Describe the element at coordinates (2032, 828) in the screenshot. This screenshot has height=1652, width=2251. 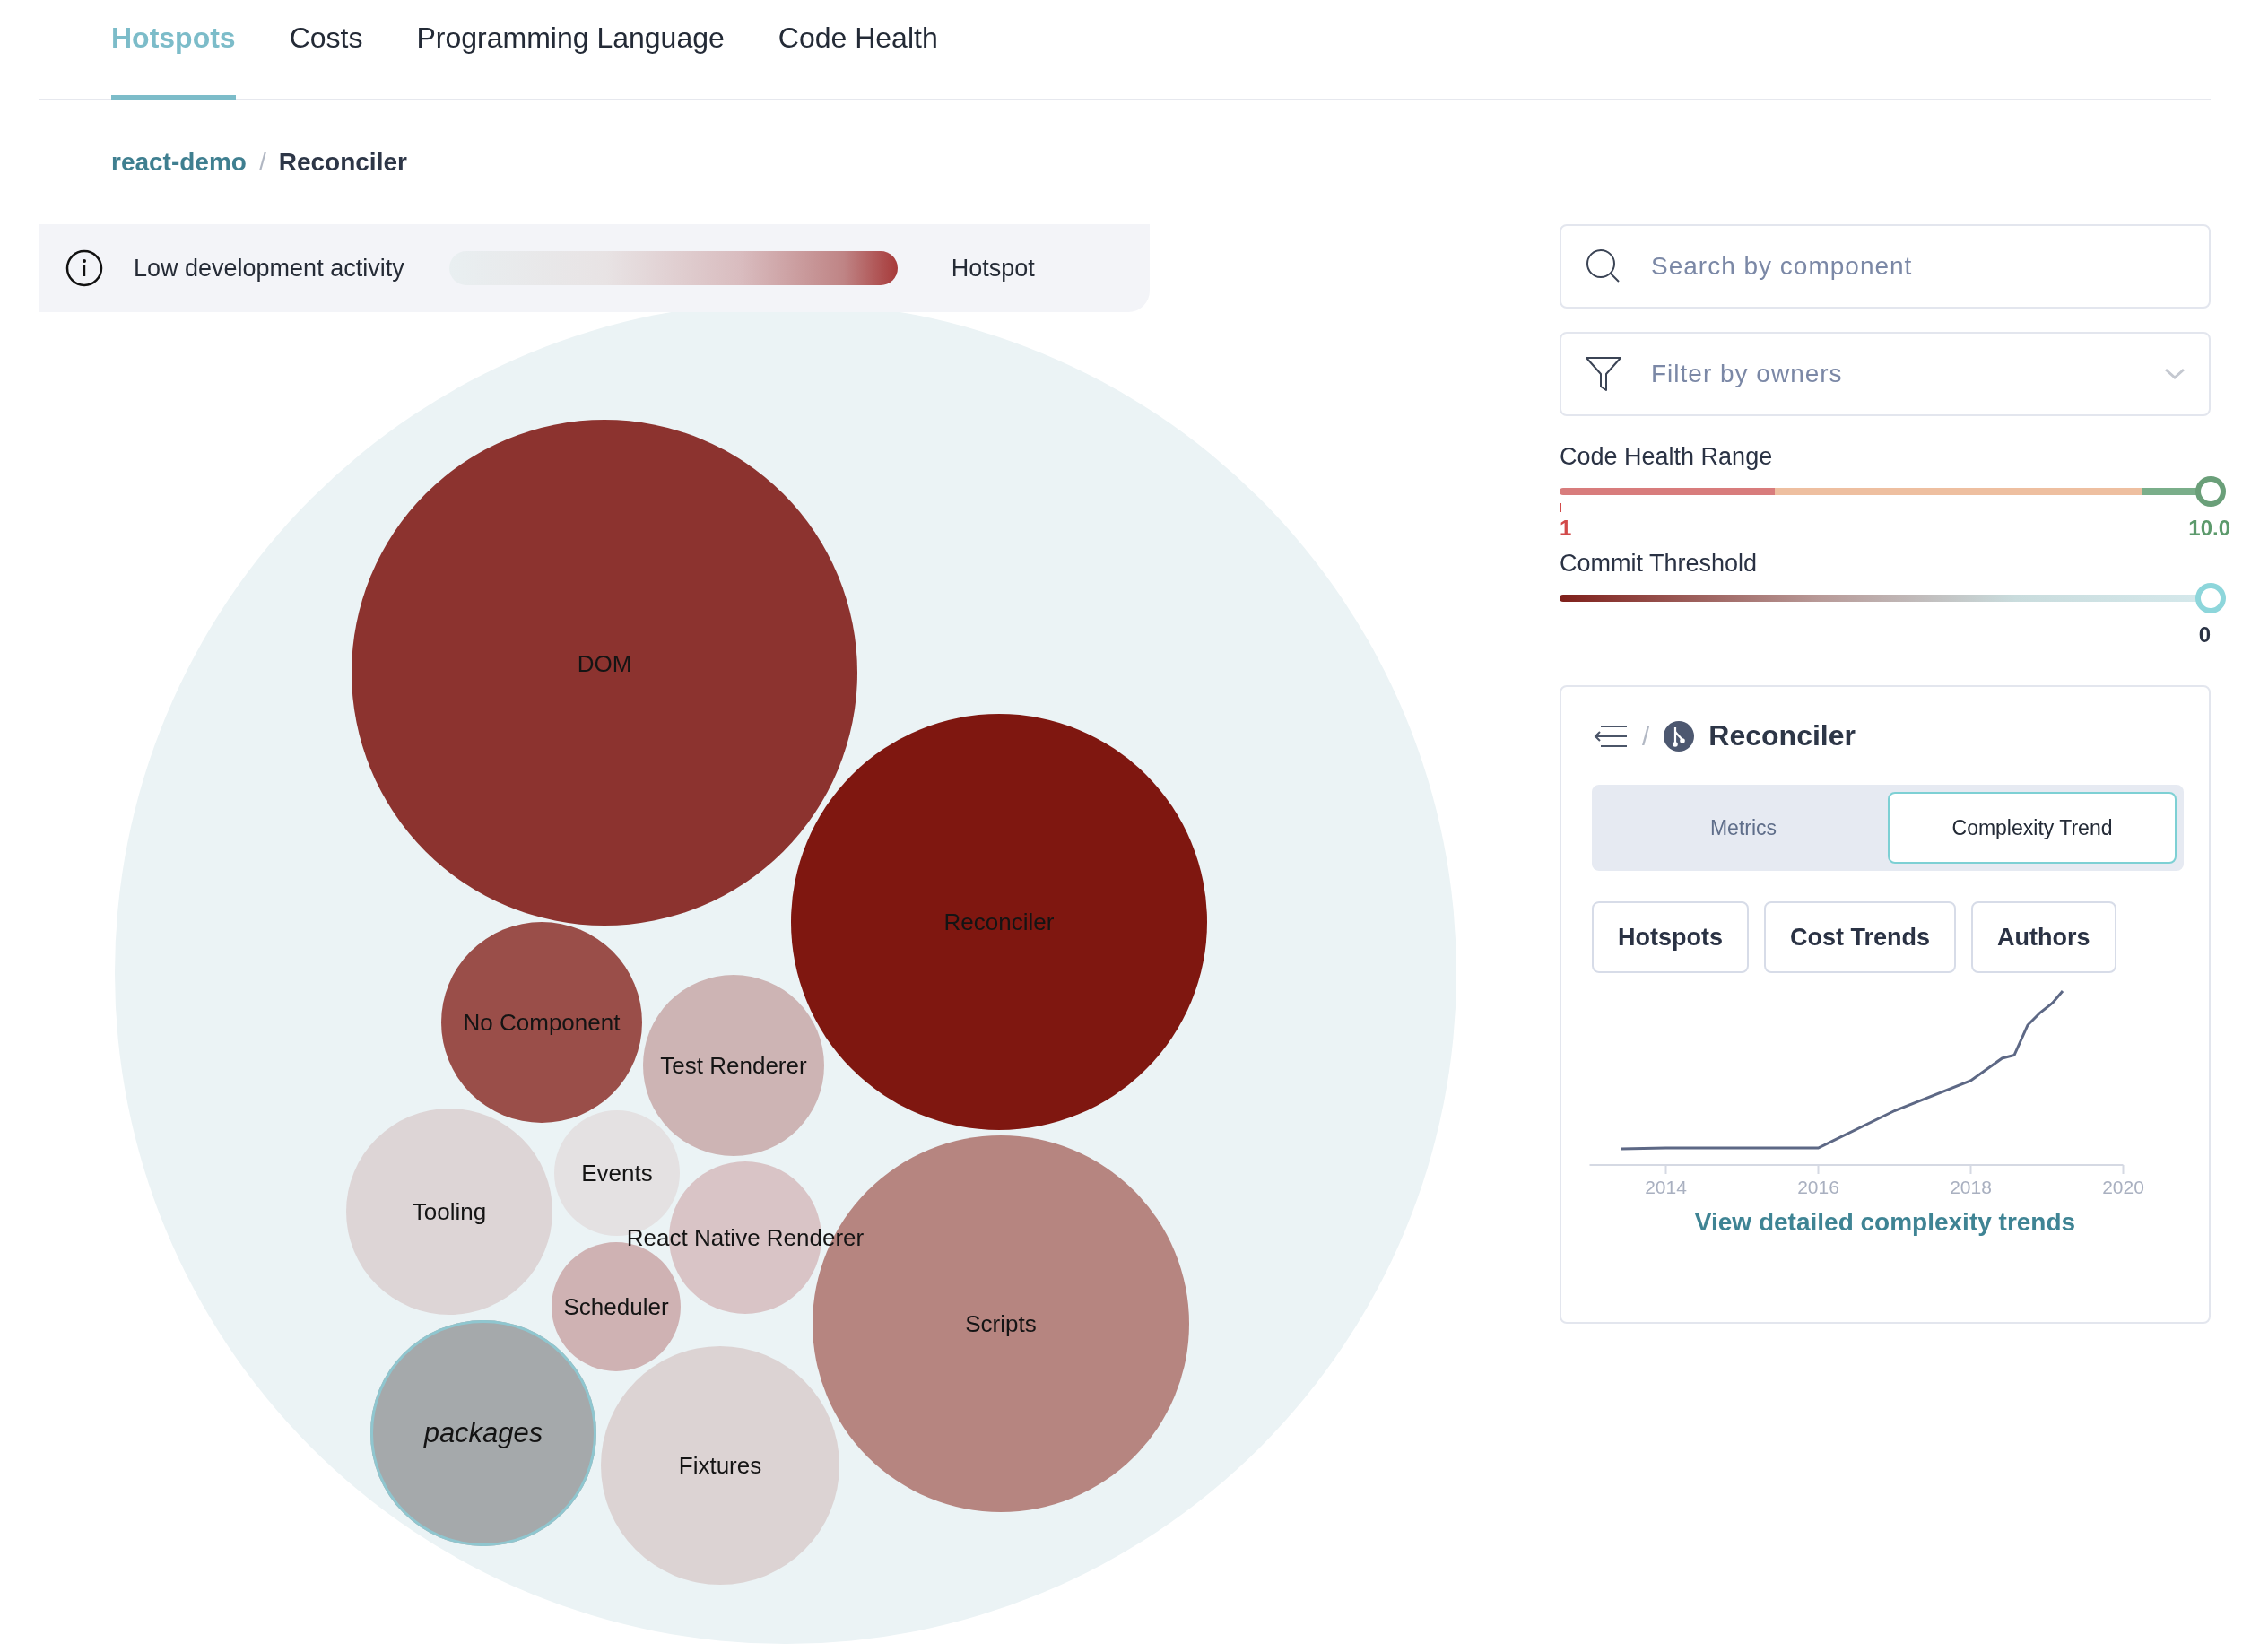
I see `view-tab: Complexity Trend` at that location.